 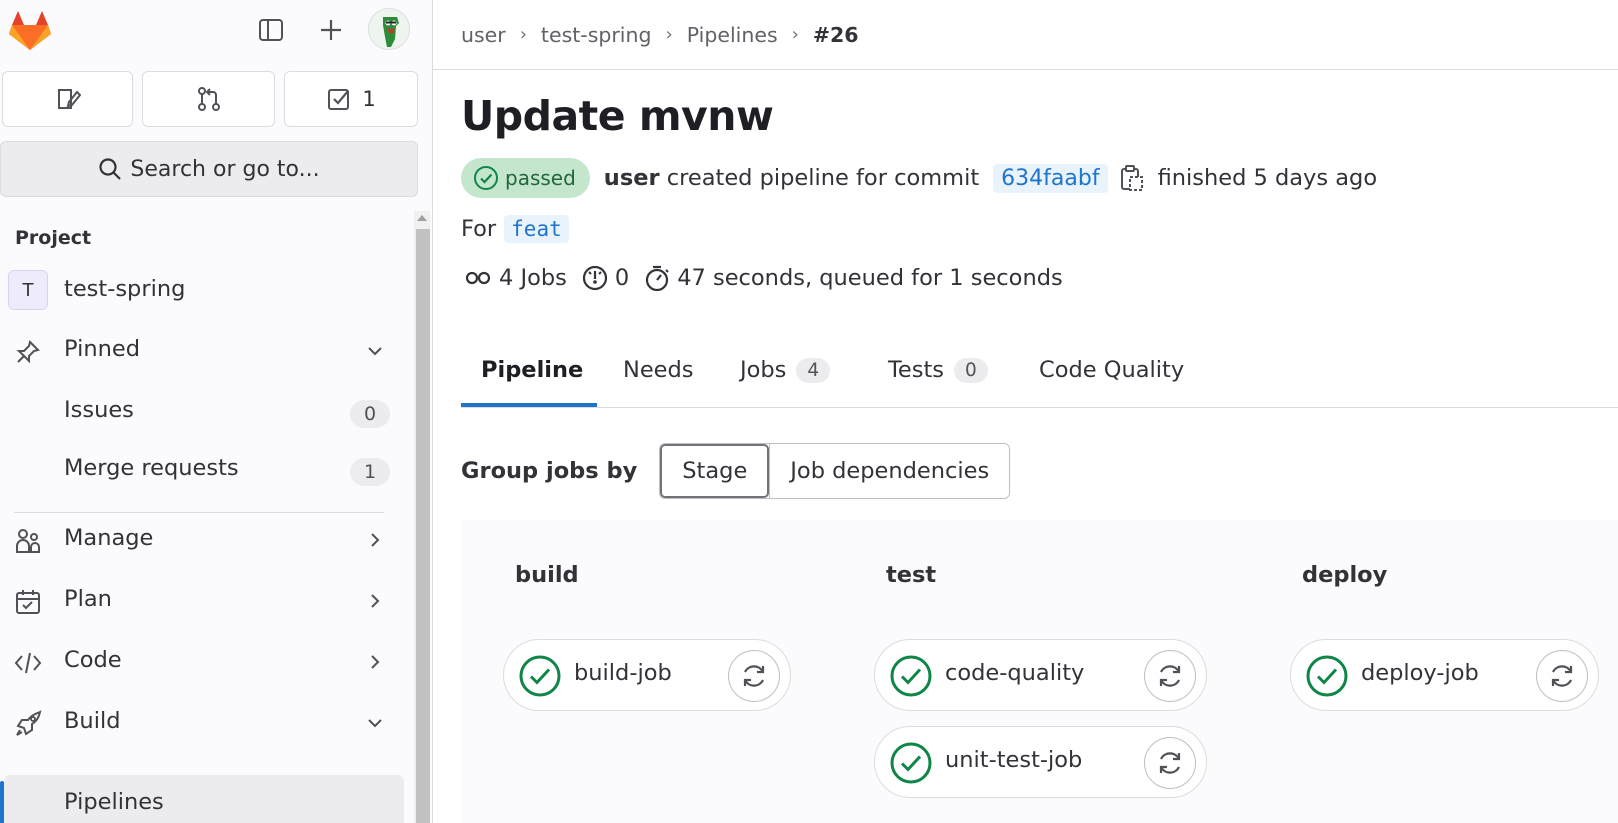 I want to click on group-jobs-toggle: Stage Job dependencies, so click(x=835, y=471).